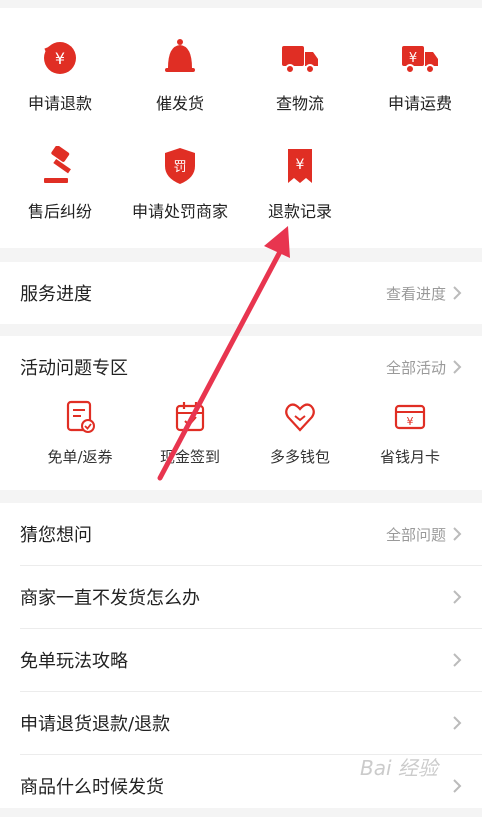 Image resolution: width=482 pixels, height=817 pixels. What do you see at coordinates (416, 367) in the screenshot?
I see `all-activities-link: 全部活动` at bounding box center [416, 367].